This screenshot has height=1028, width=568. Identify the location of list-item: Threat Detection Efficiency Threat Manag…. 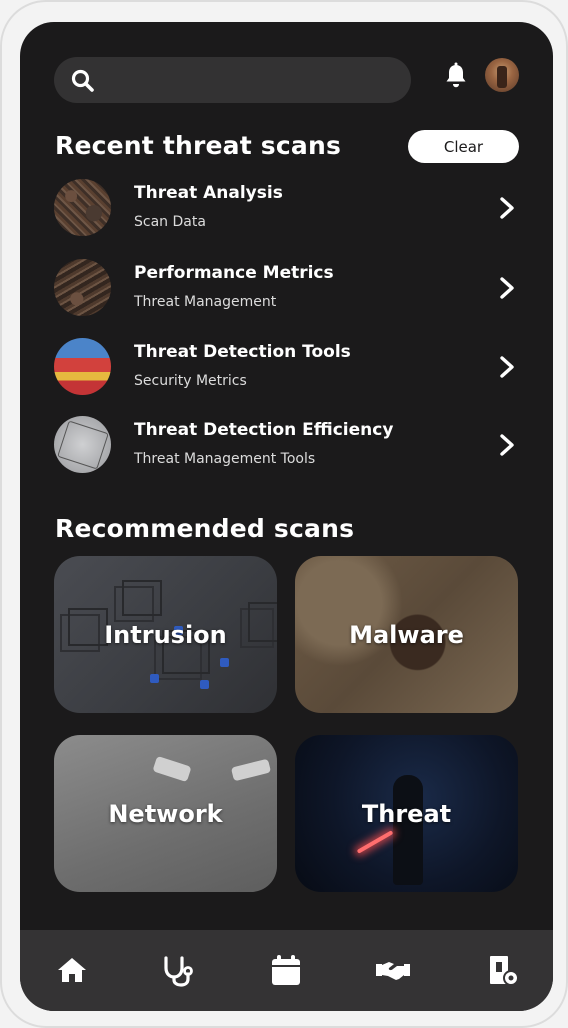
(287, 444).